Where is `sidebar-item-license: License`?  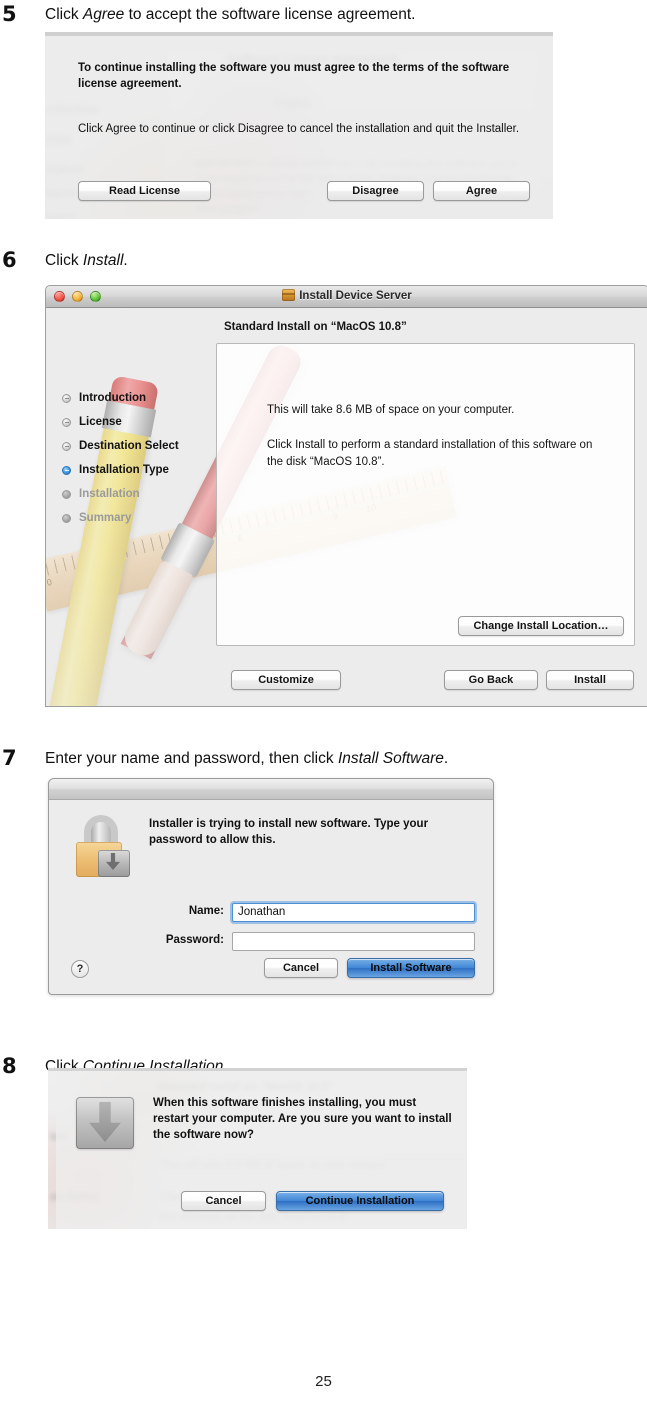 sidebar-item-license: License is located at coordinates (137, 422).